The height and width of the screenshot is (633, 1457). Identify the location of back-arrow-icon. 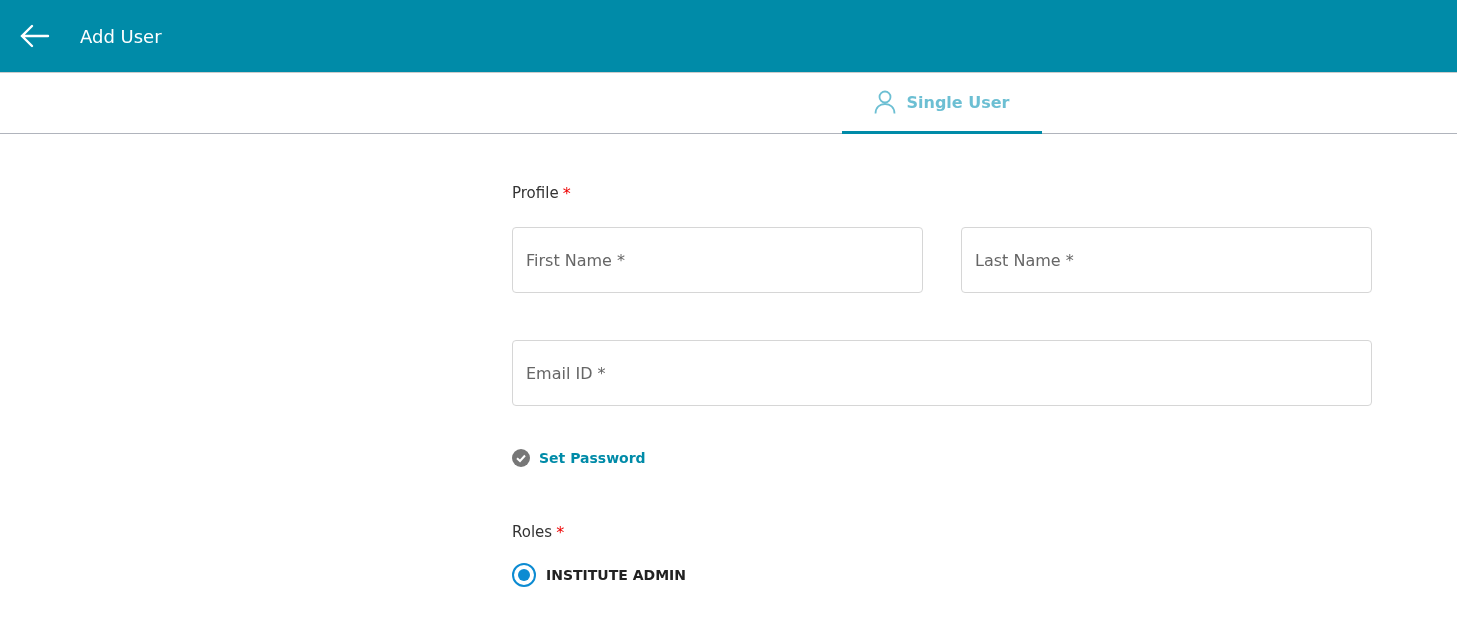
(35, 36).